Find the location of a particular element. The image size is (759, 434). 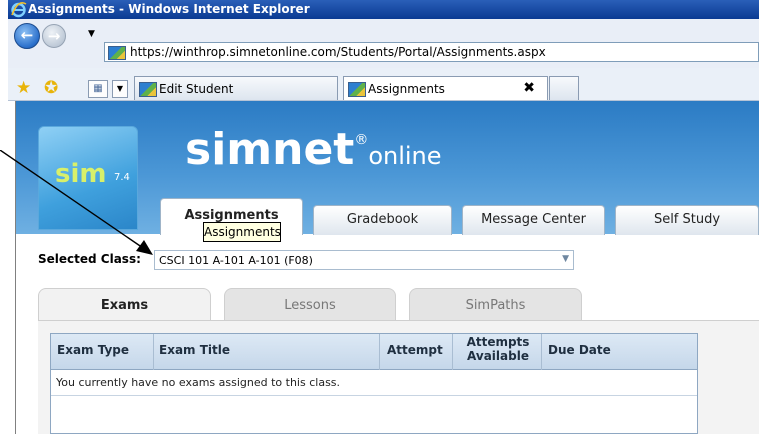

tab-message-center: Message Center is located at coordinates (533, 220).